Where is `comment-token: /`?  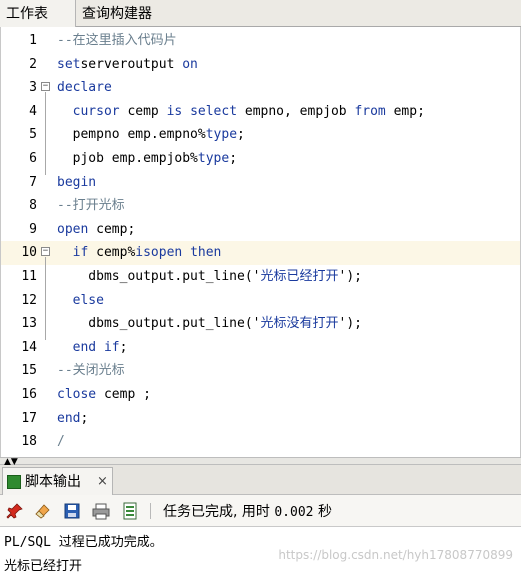 comment-token: / is located at coordinates (61, 442).